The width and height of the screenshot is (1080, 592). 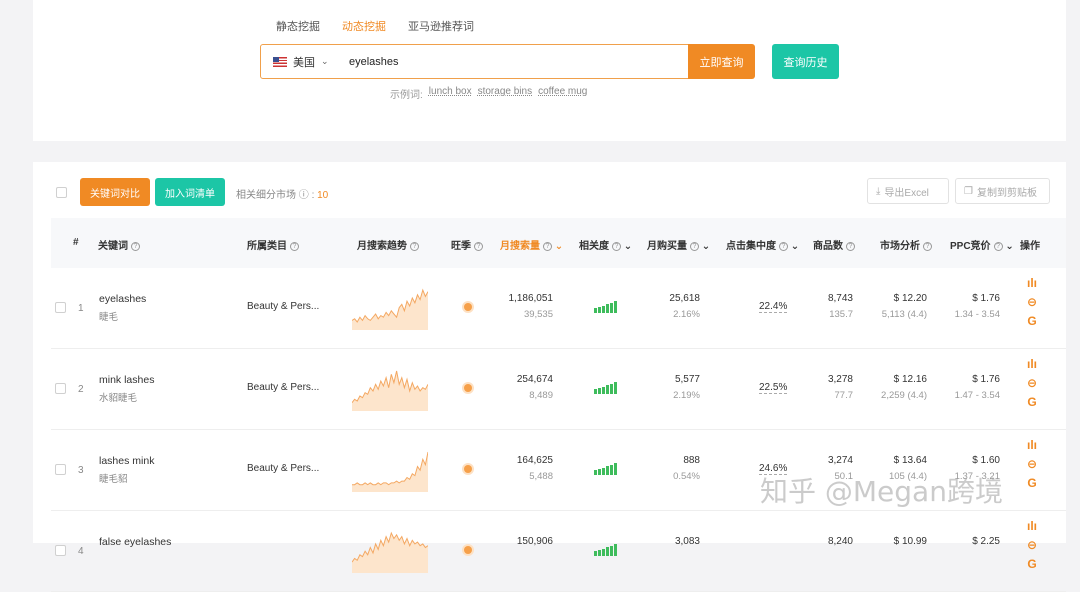 I want to click on market-price-value: $ 10.99, so click(x=910, y=541).